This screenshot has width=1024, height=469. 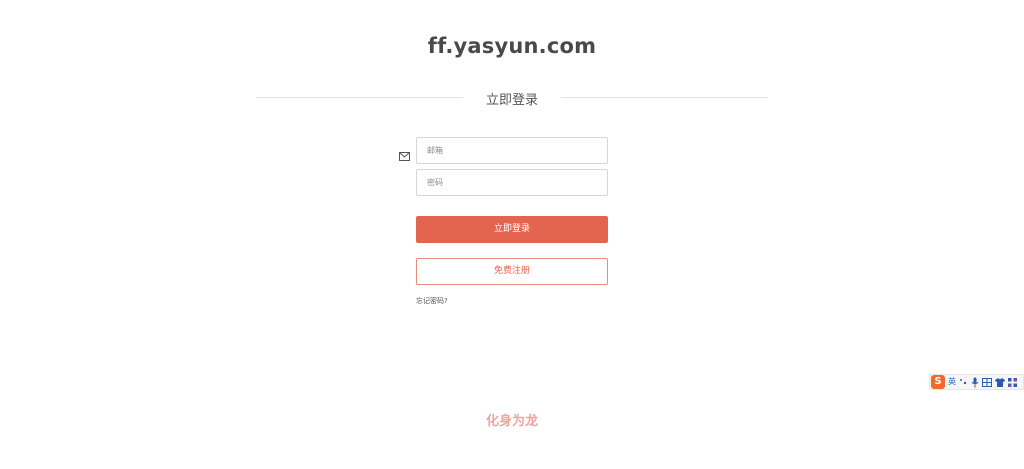 What do you see at coordinates (432, 301) in the screenshot?
I see `forgot-password-link: 忘记密码?` at bounding box center [432, 301].